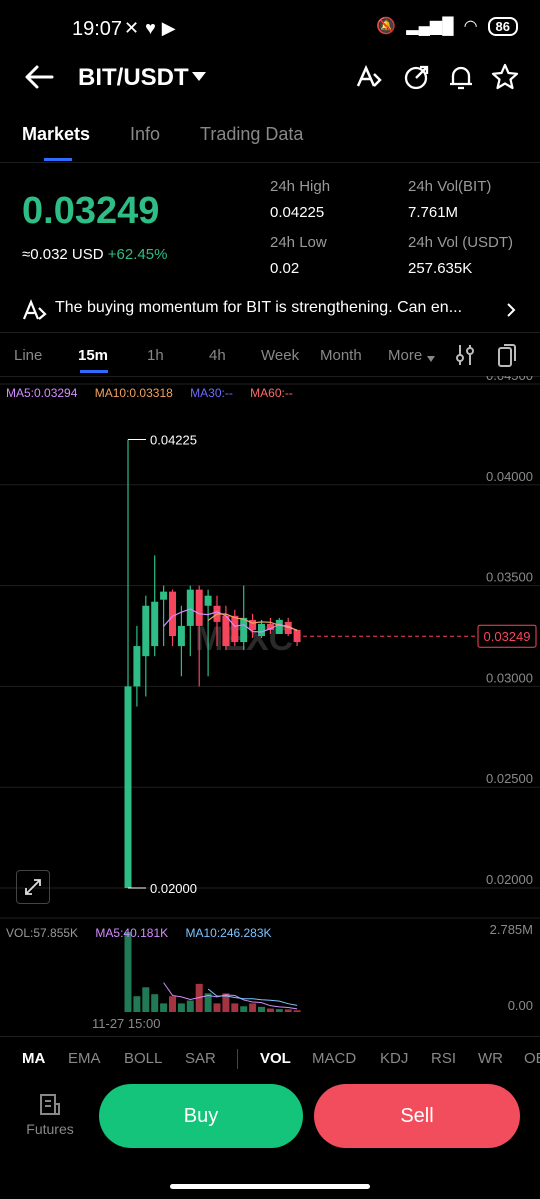 The height and width of the screenshot is (1199, 540). I want to click on indicator-boll: BOLL, so click(143, 1058).